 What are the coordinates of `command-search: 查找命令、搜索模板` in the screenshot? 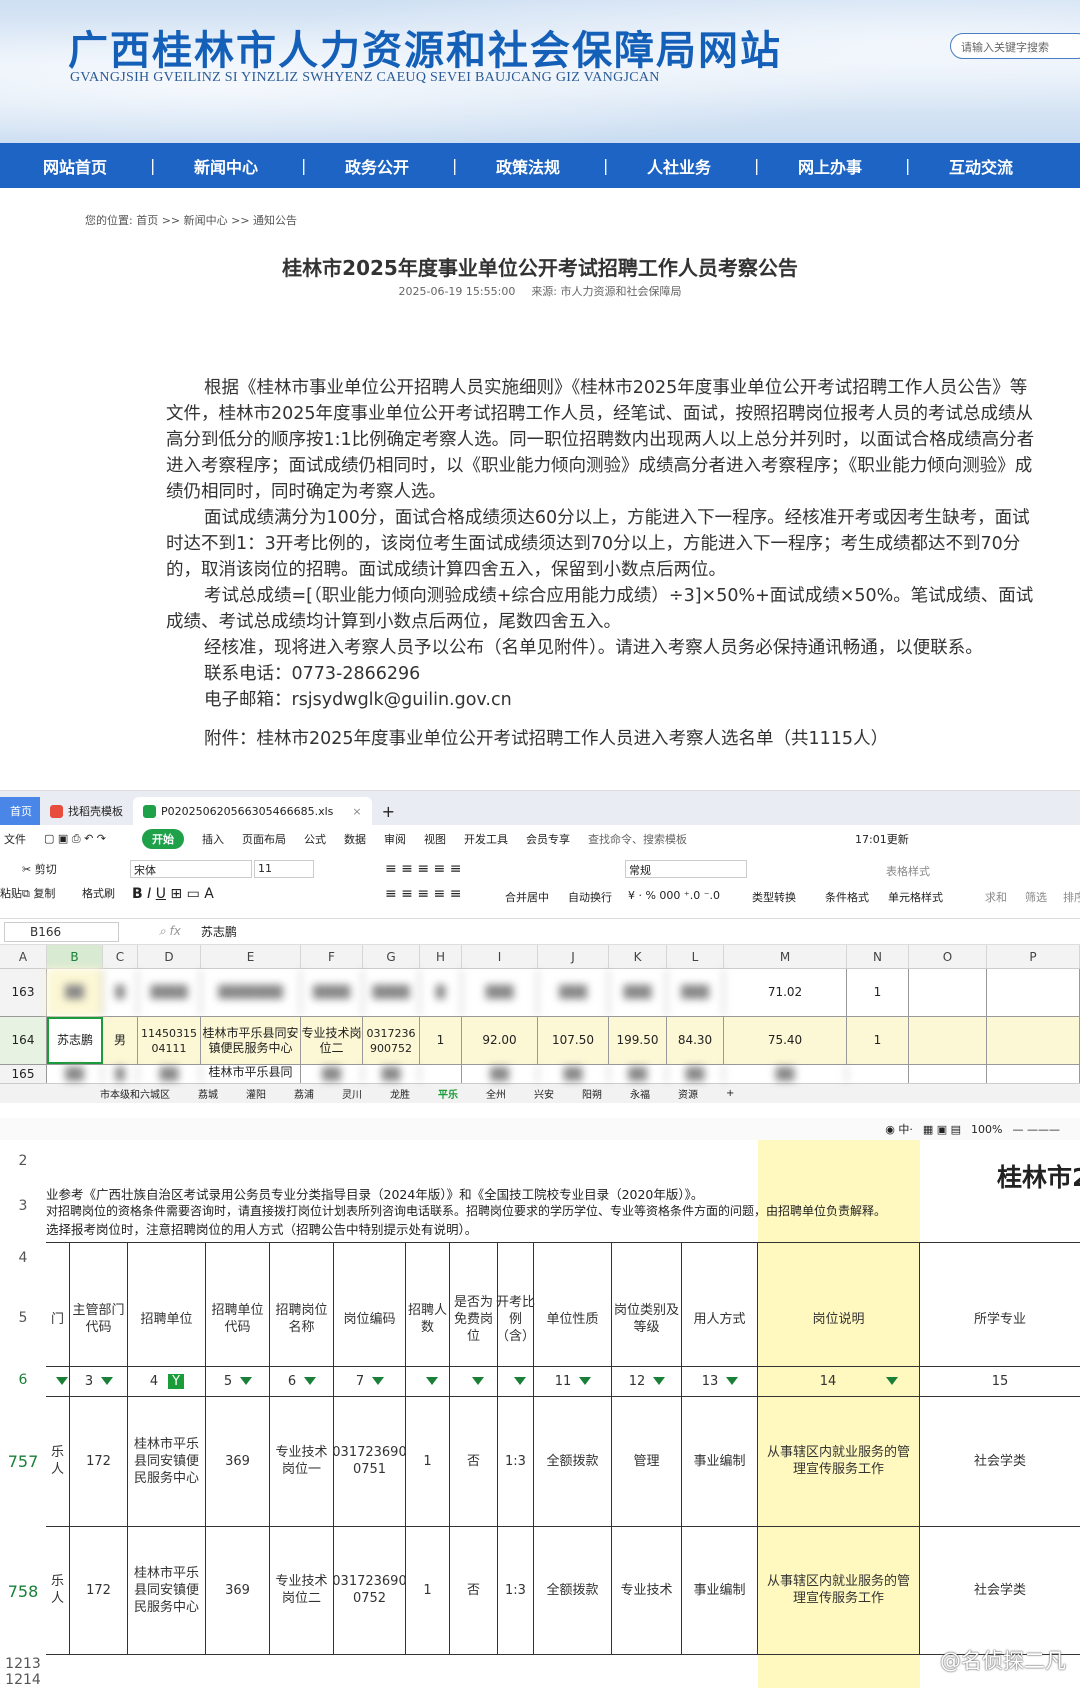 It's located at (637, 839).